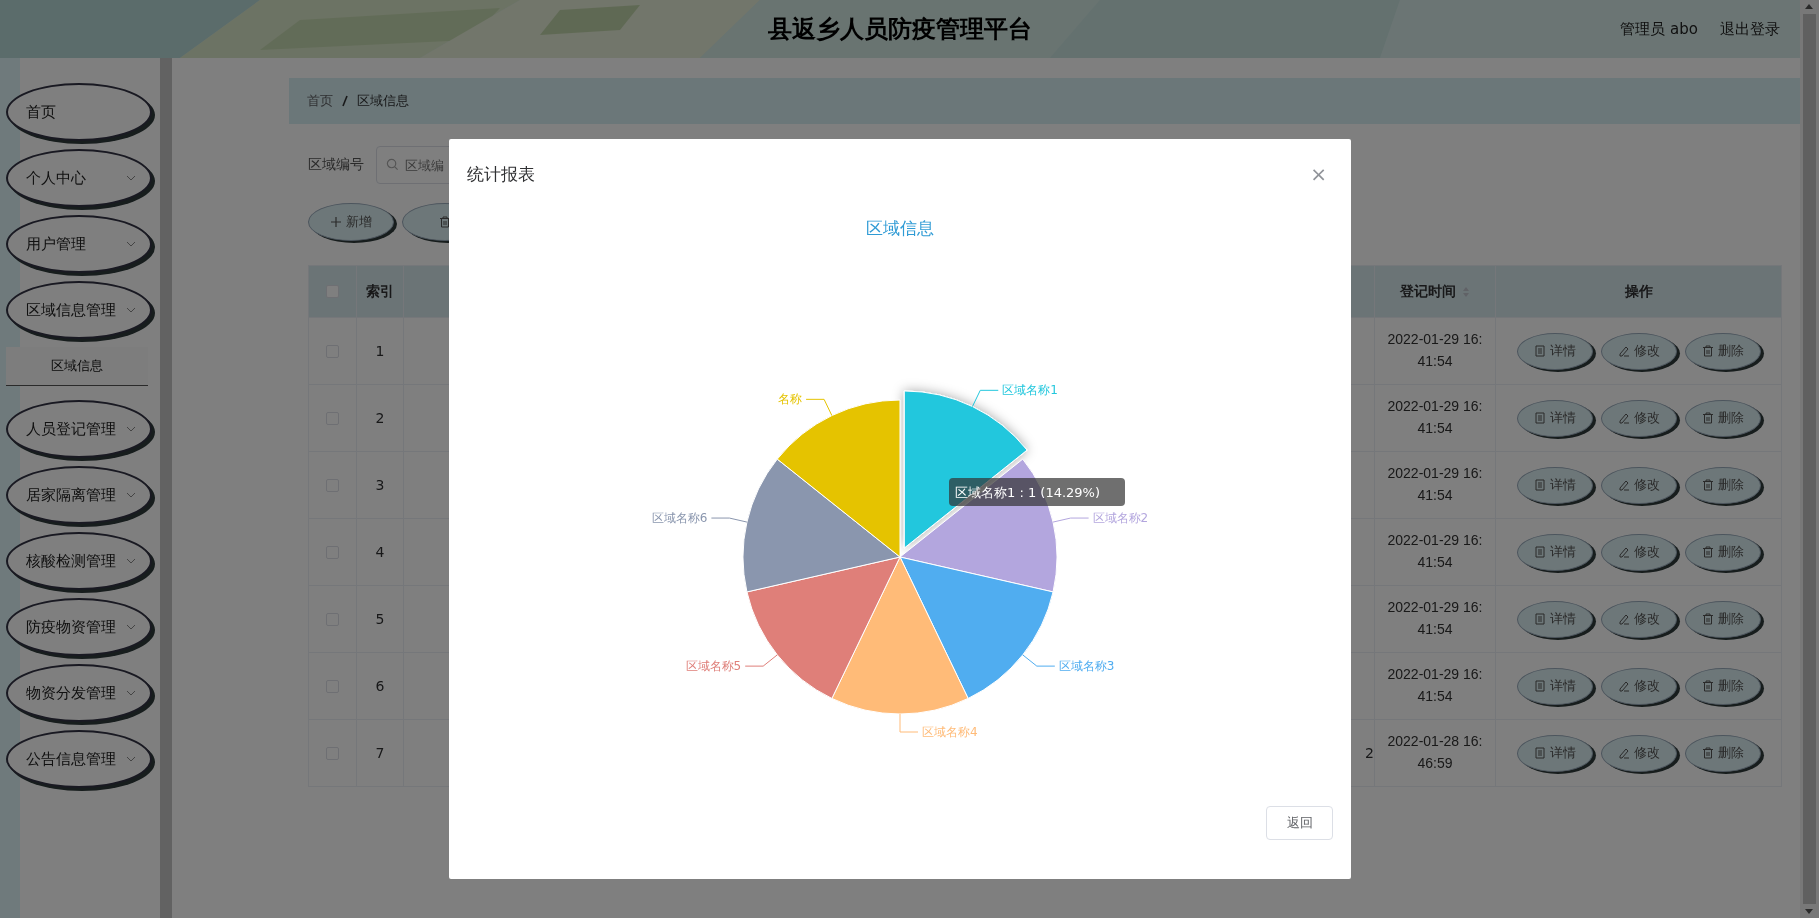 The height and width of the screenshot is (918, 1819). Describe the element at coordinates (679, 518) in the screenshot. I see `slice-label: 区域名称6` at that location.